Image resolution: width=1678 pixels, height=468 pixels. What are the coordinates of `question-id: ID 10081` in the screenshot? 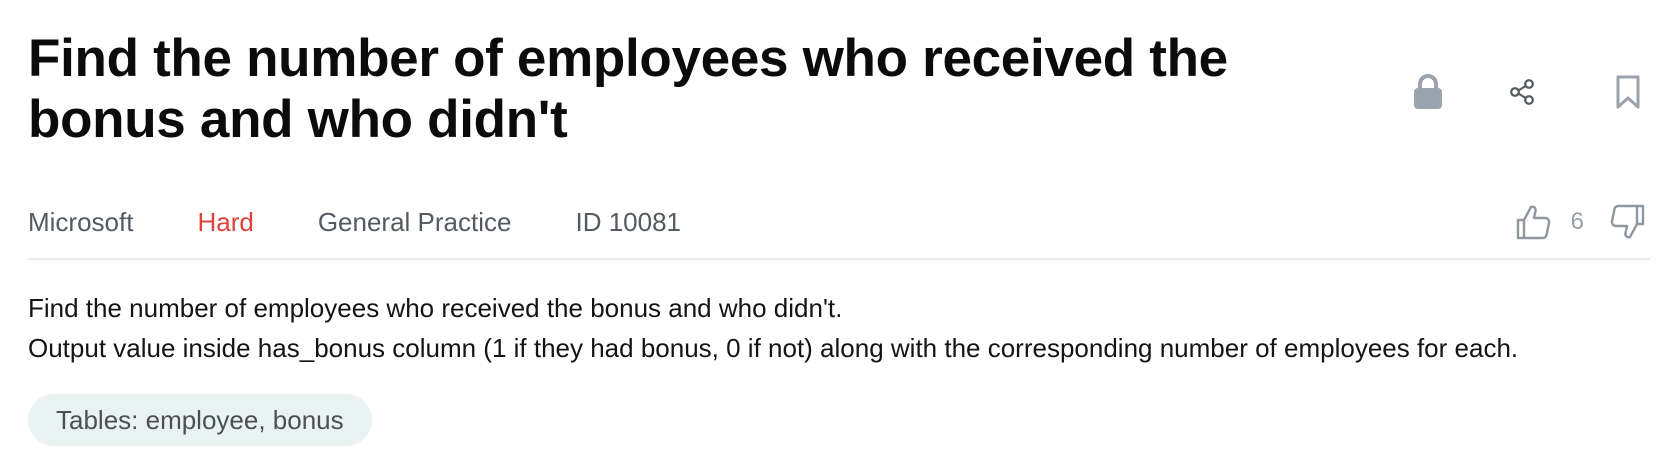 It's located at (628, 221).